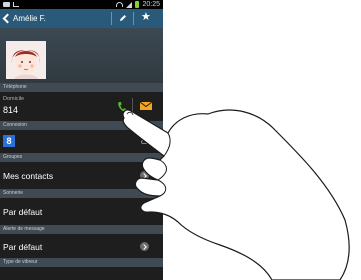 Image resolution: width=361 pixels, height=280 pixels. I want to click on section-groups: Groupes, so click(81, 157).